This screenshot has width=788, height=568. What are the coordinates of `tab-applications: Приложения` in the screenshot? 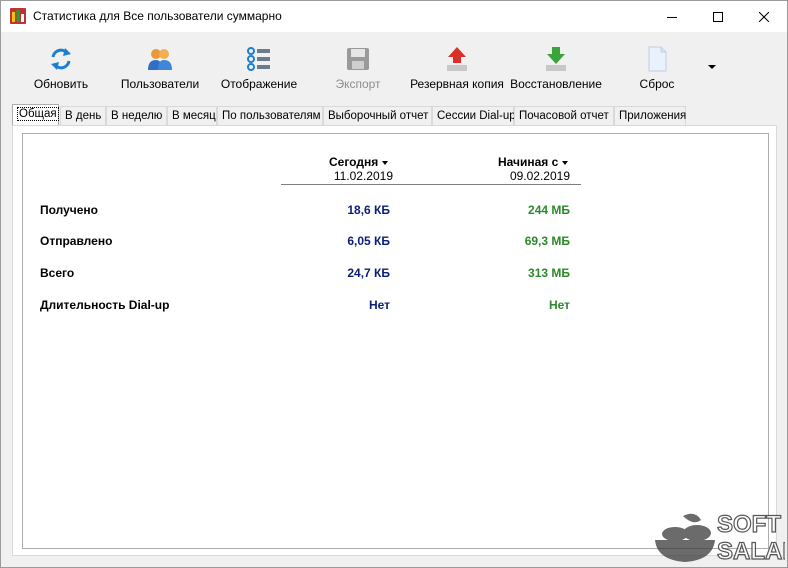 It's located at (650, 116).